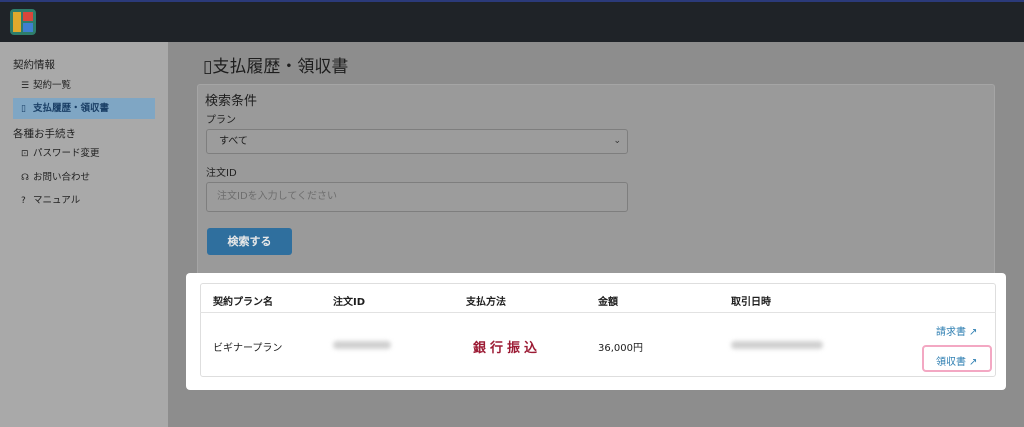 This screenshot has width=1024, height=427. What do you see at coordinates (277, 196) in the screenshot?
I see `order-id-placeholder: 注文IDを入力してください` at bounding box center [277, 196].